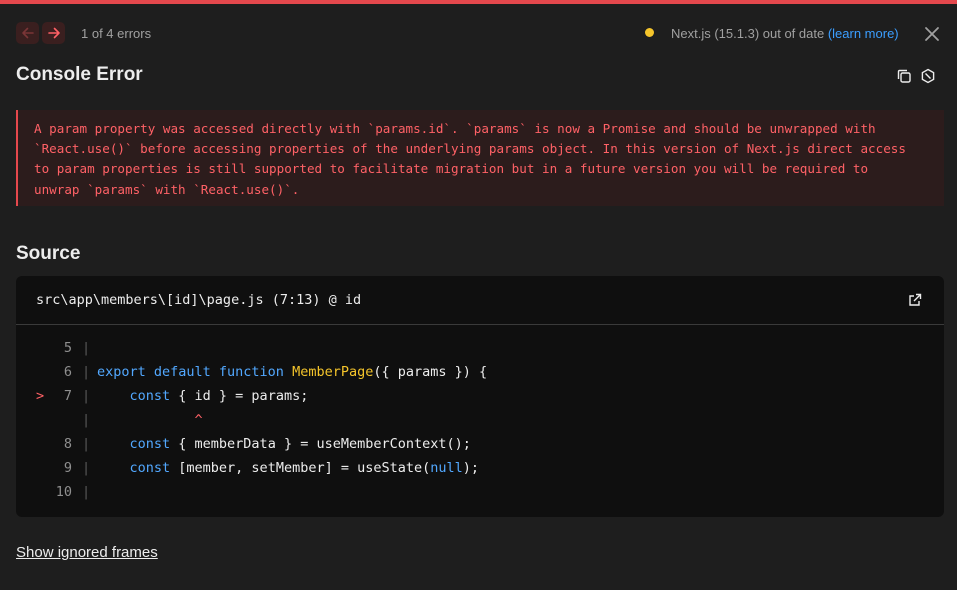  Describe the element at coordinates (67, 348) in the screenshot. I see `line-number: 5` at that location.